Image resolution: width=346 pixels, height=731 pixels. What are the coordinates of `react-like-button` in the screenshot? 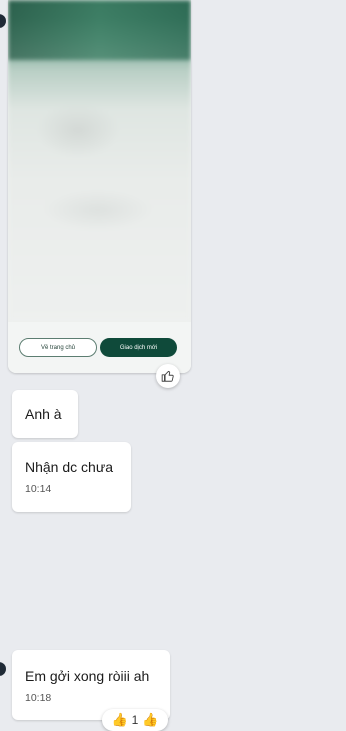 It's located at (168, 376).